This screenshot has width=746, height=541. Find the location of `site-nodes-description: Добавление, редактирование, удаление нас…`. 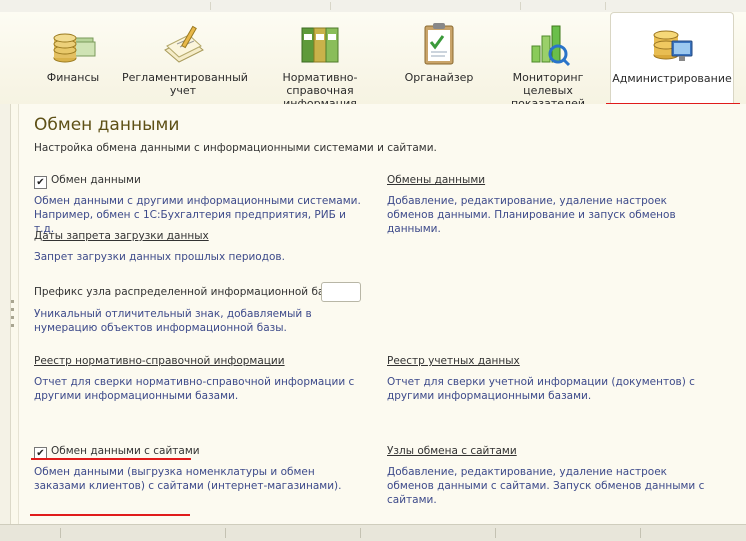

site-nodes-description: Добавление, редактирование, удаление нас… is located at coordinates (546, 486).